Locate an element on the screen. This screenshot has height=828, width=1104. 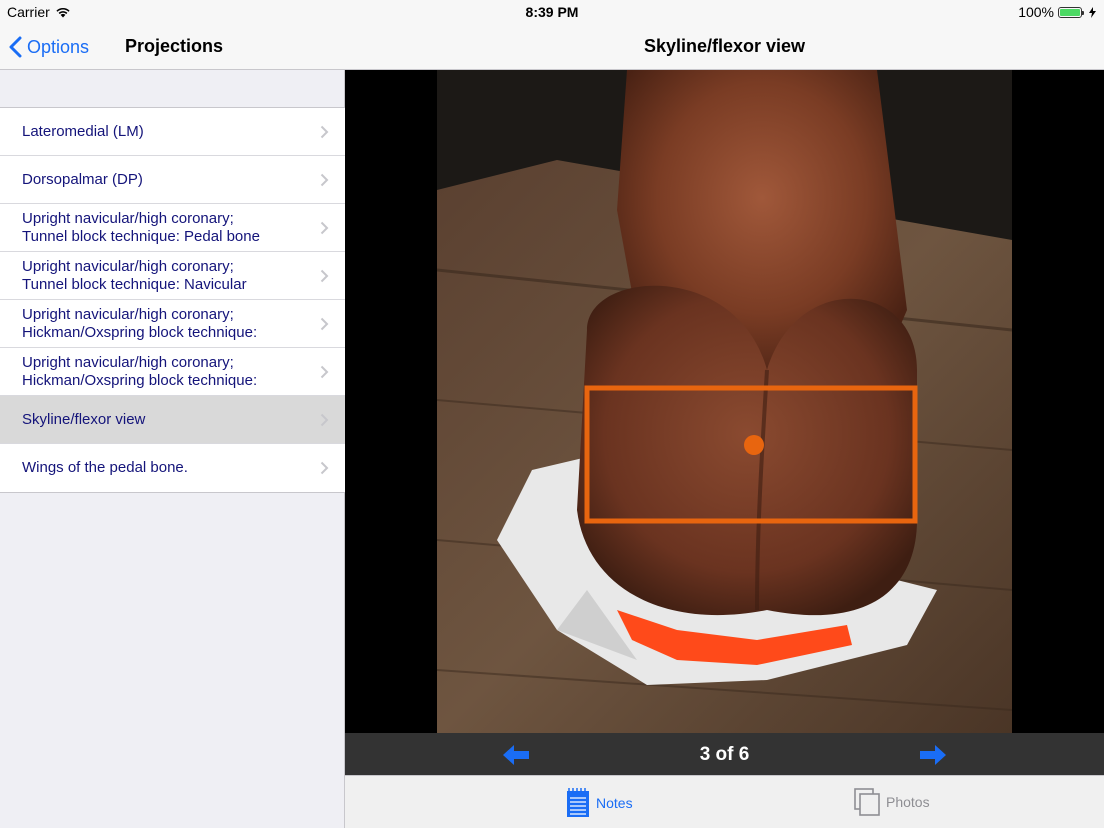
tab-photos-label: Photos is located at coordinates (908, 802).